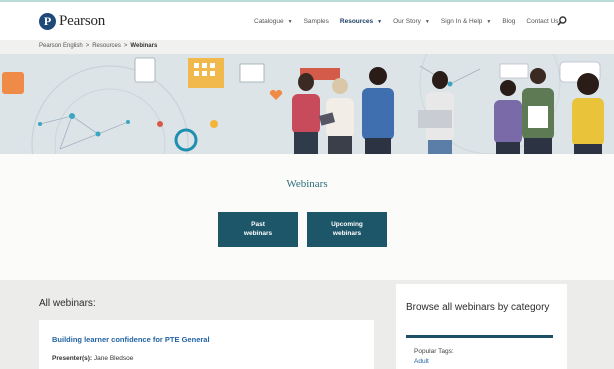 The height and width of the screenshot is (369, 614). What do you see at coordinates (82, 21) in the screenshot?
I see `logo-text: Pearson` at bounding box center [82, 21].